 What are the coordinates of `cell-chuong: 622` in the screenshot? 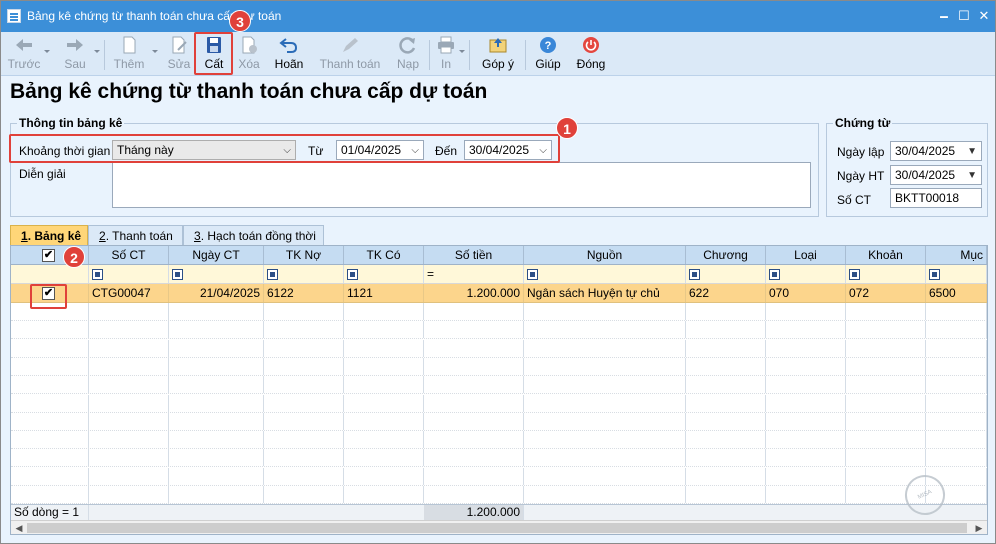 It's located at (726, 293).